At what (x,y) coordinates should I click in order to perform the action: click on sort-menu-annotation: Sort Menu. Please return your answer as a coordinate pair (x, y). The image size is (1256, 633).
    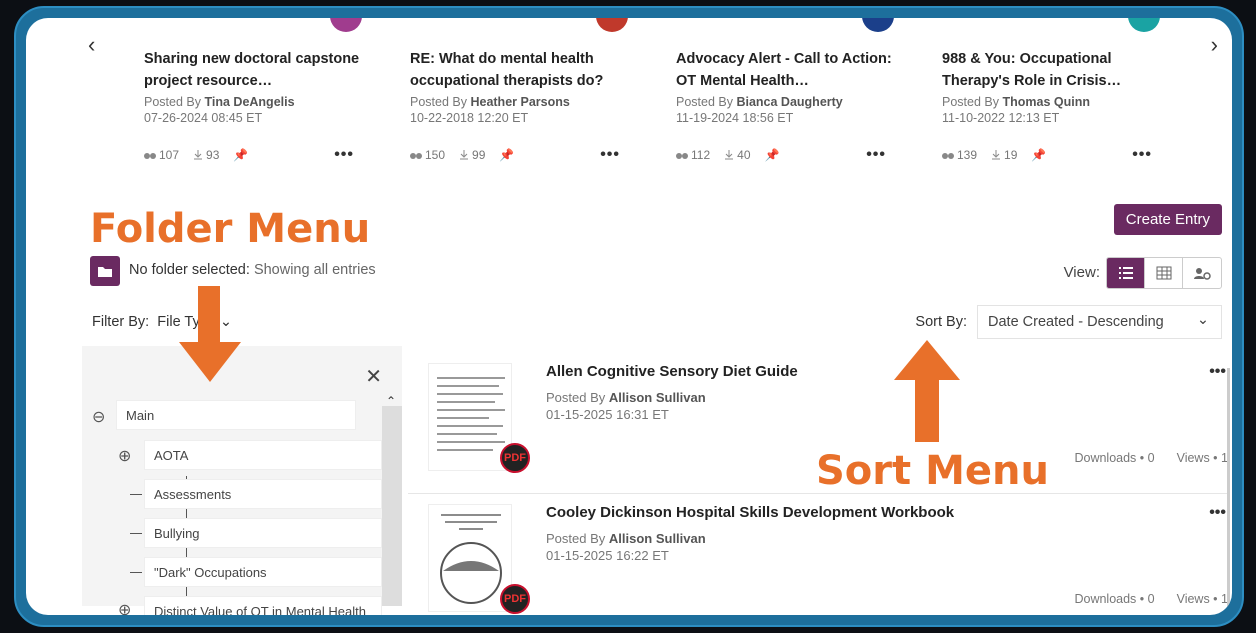
    Looking at the image, I should click on (932, 471).